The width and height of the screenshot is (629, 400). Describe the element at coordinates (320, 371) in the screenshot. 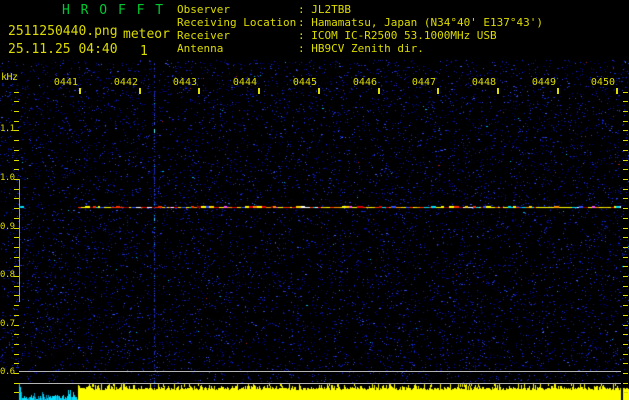

I see `level-graph-upper-line` at that location.